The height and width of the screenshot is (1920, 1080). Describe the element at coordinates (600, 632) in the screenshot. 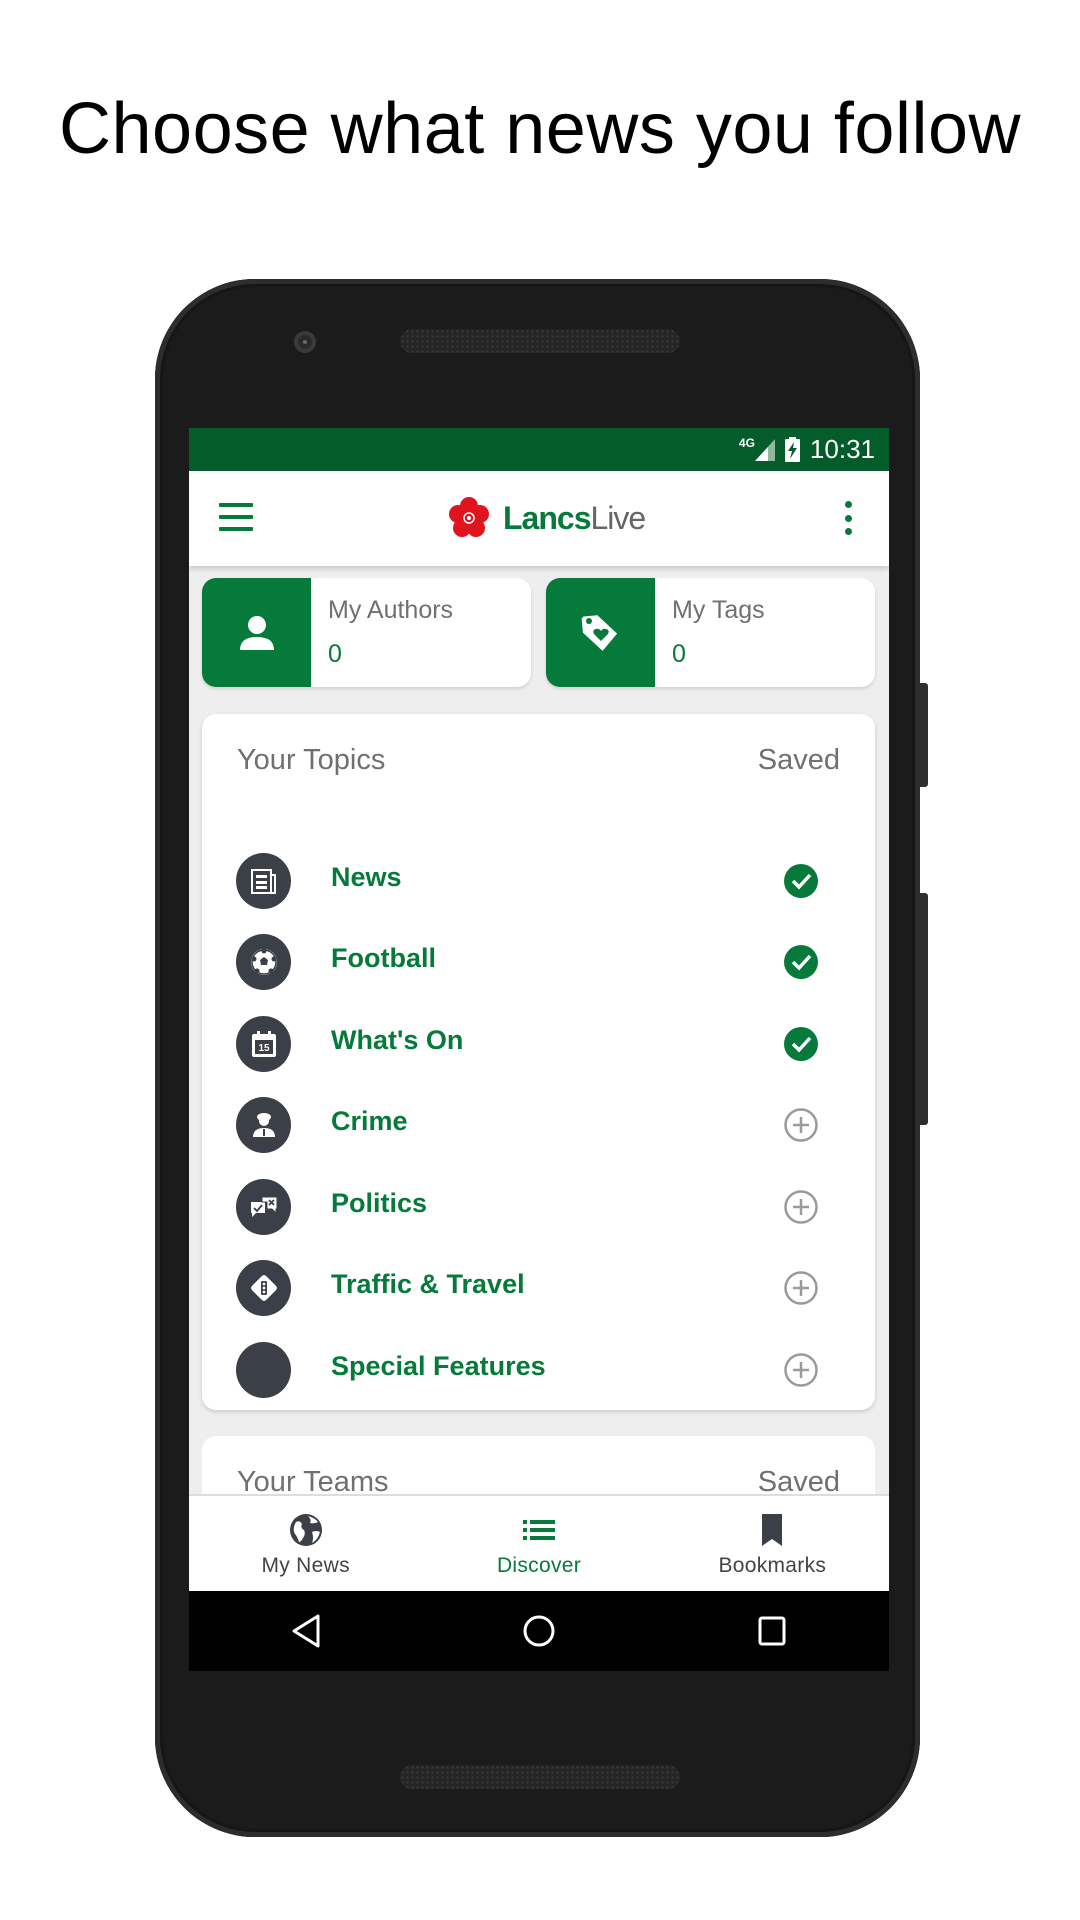

I see `tag-heart-icon` at that location.